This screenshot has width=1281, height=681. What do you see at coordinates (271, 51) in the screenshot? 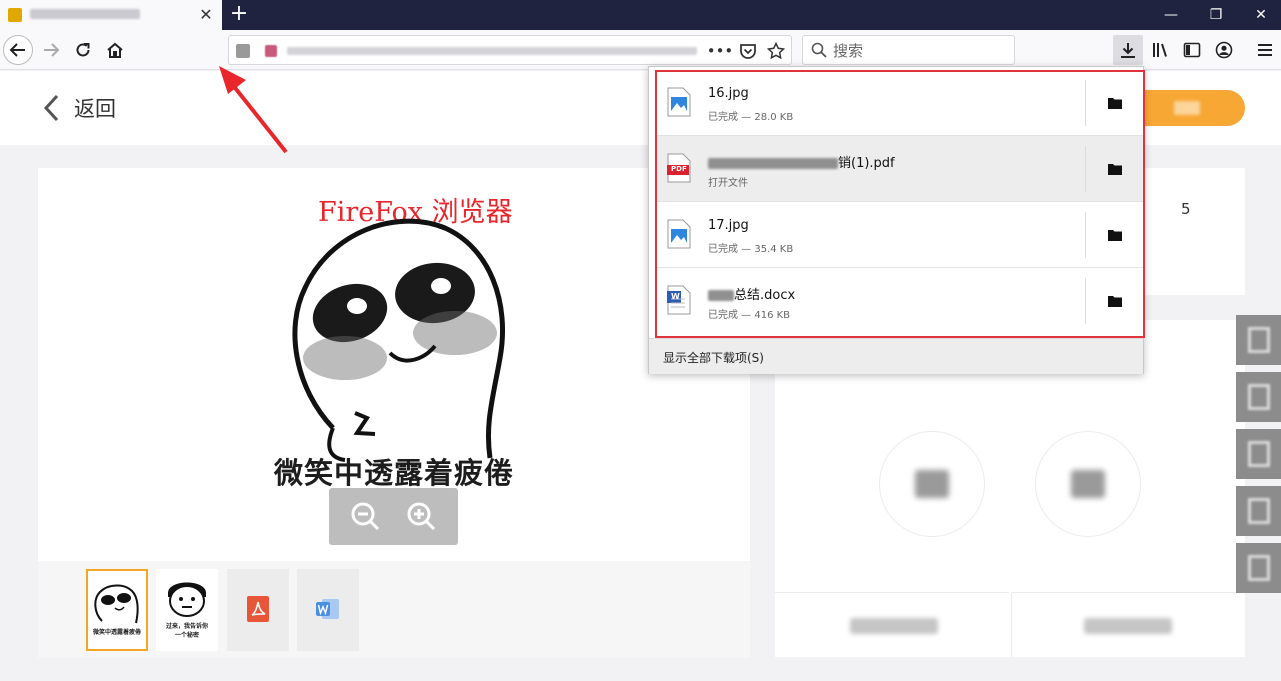
I see `site-favicon-icon` at bounding box center [271, 51].